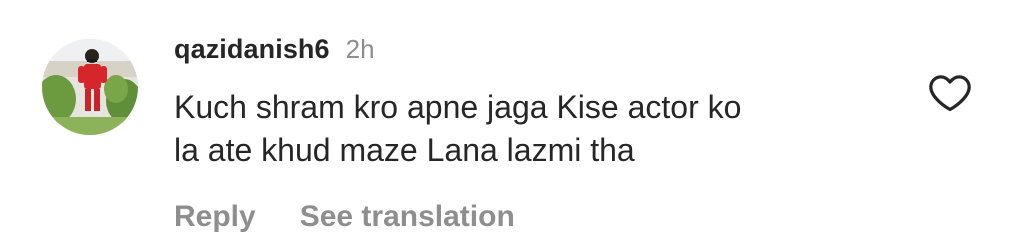  Describe the element at coordinates (252, 49) in the screenshot. I see `username-link: qazidanish6` at that location.